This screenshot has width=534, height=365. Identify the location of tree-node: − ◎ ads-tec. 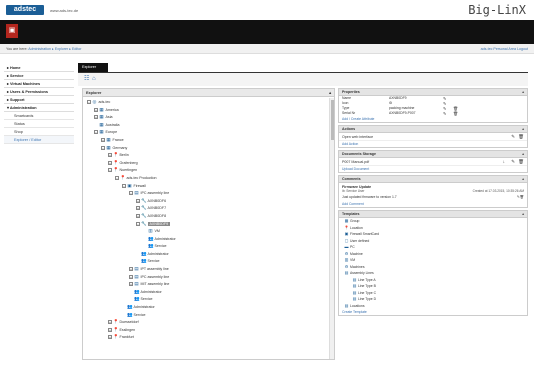
(205, 102).